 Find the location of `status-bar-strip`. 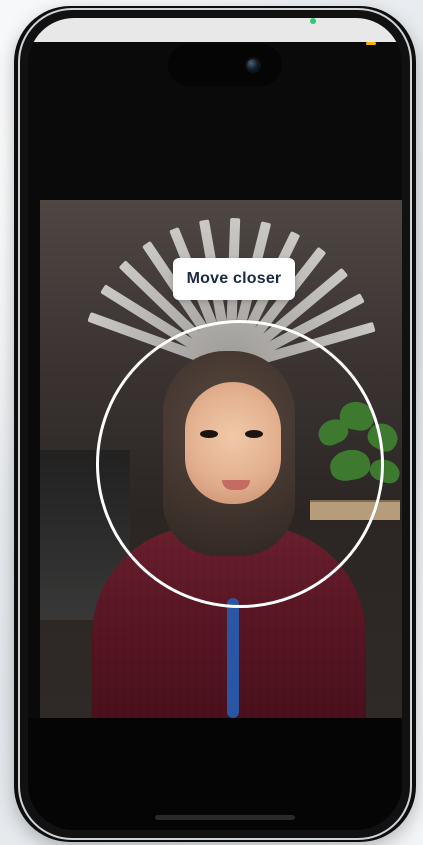

status-bar-strip is located at coordinates (215, 30).